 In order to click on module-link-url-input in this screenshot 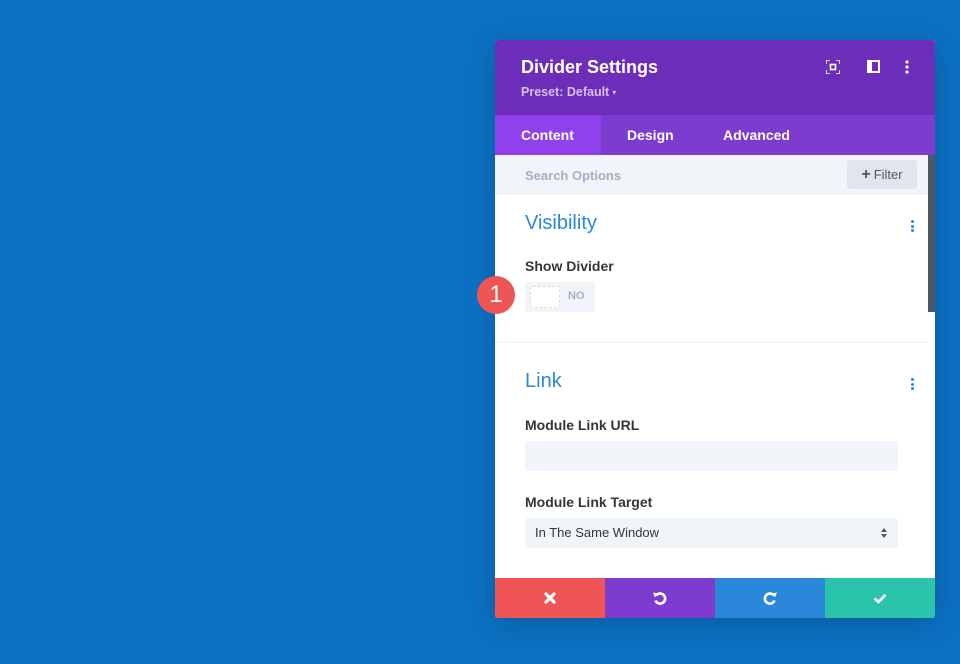, I will do `click(711, 456)`.